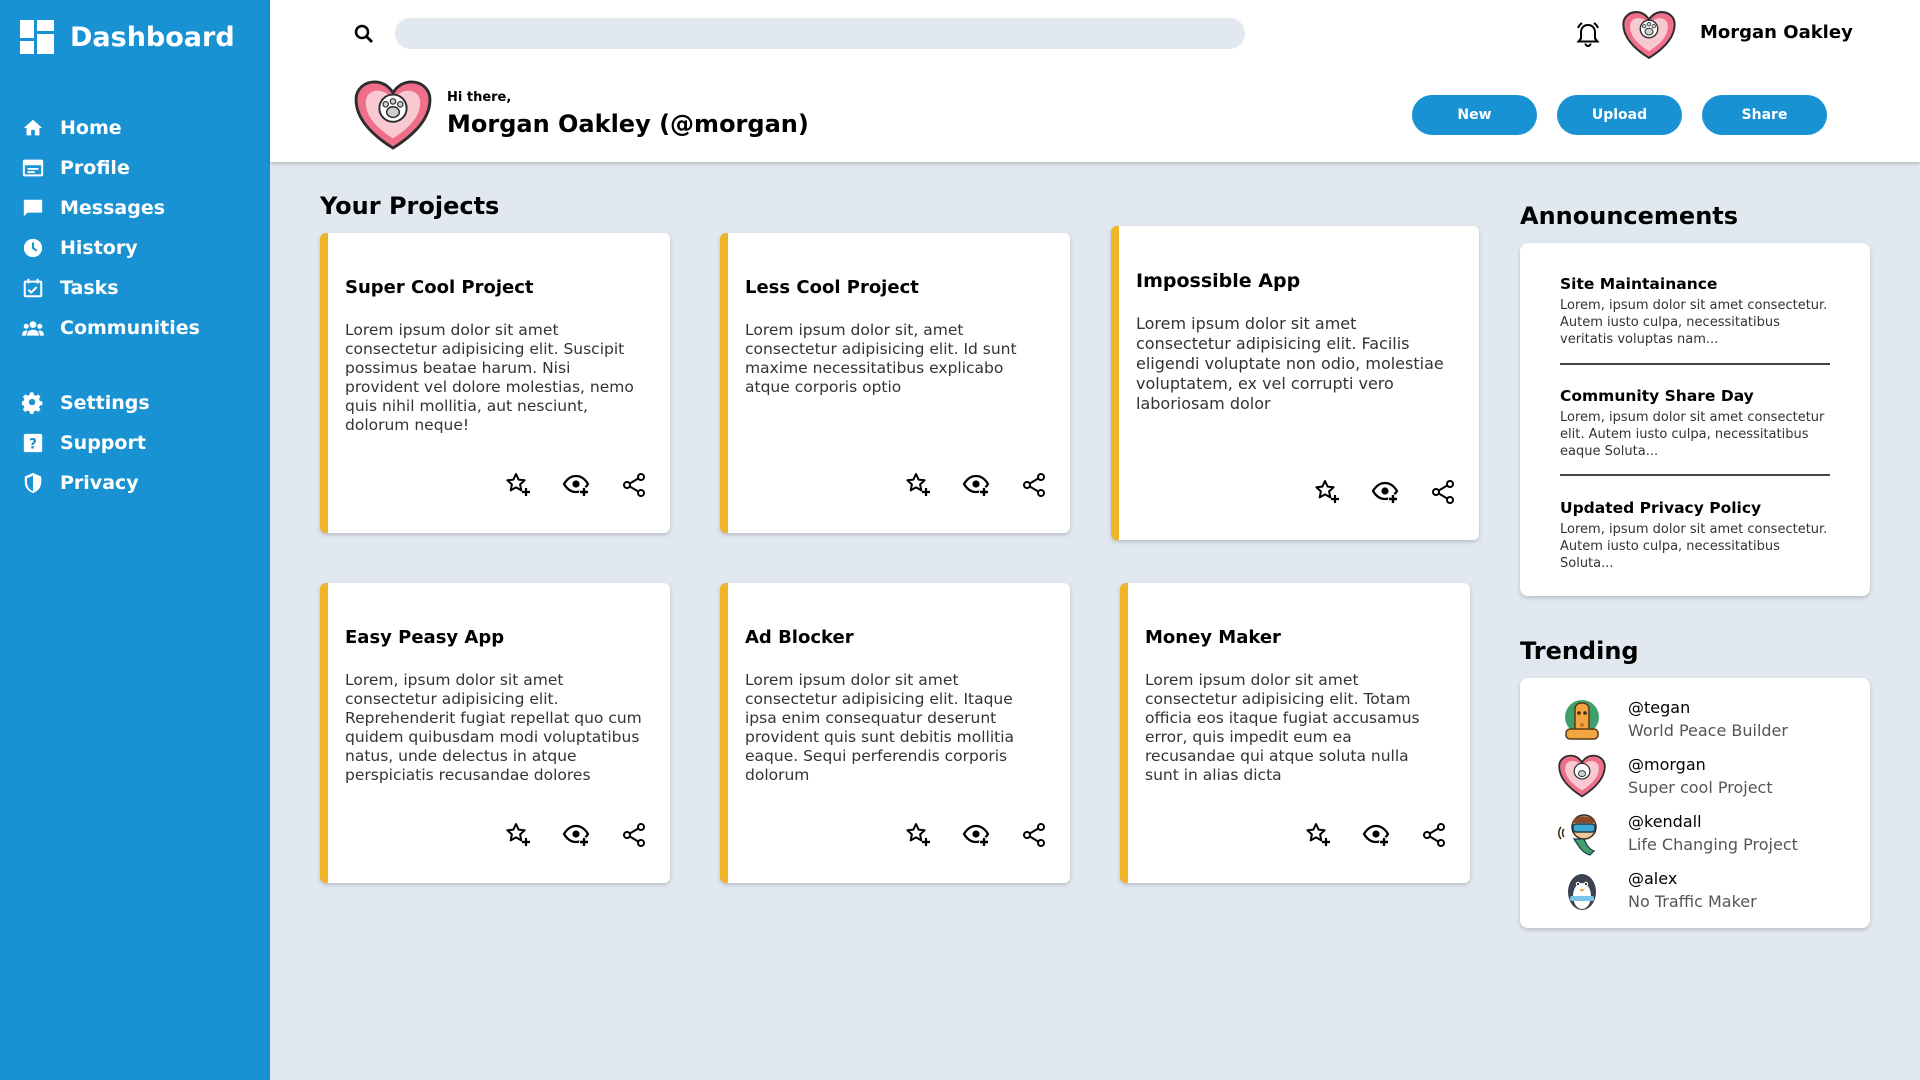 The height and width of the screenshot is (1080, 1920). What do you see at coordinates (91, 128) in the screenshot?
I see `sidebar-item-label: Home` at bounding box center [91, 128].